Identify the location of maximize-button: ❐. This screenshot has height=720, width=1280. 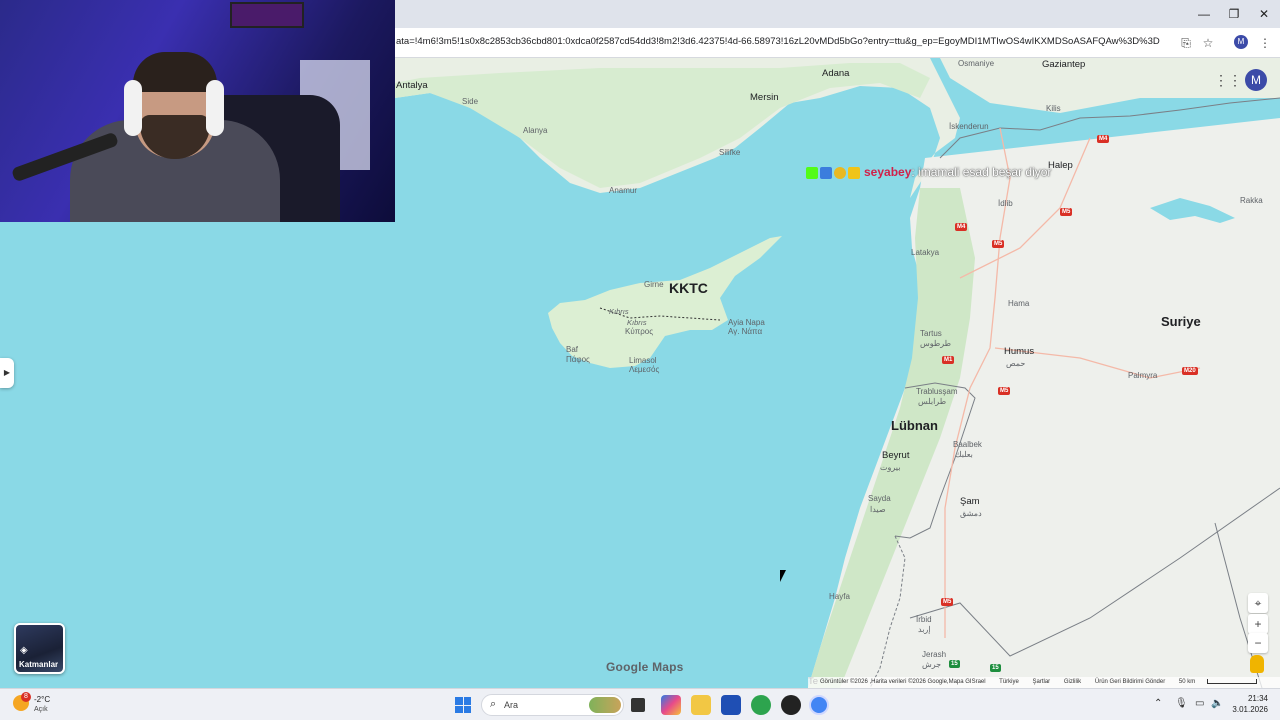
(1234, 14).